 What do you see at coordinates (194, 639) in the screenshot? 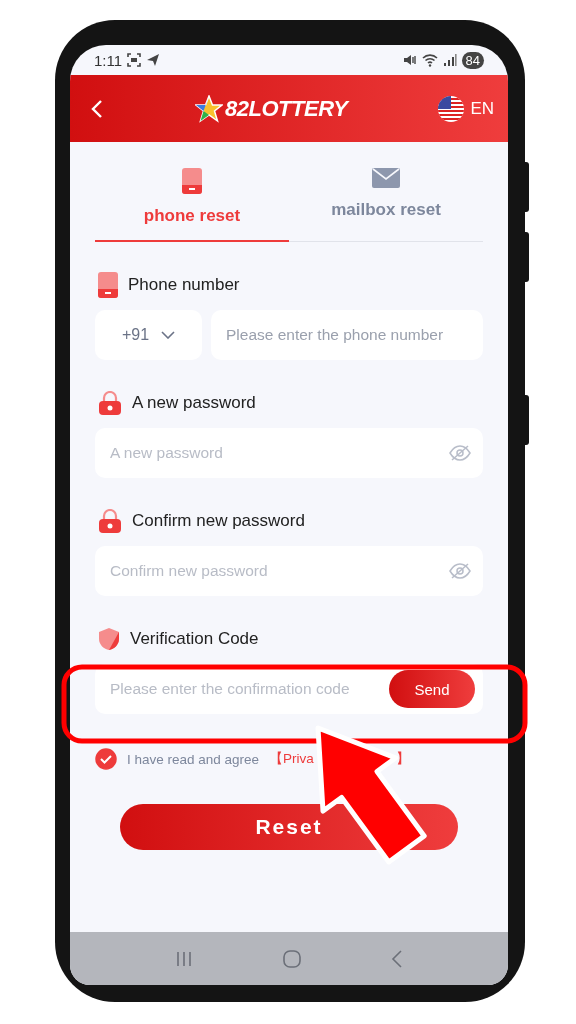
I see `field-label: Verification Code` at bounding box center [194, 639].